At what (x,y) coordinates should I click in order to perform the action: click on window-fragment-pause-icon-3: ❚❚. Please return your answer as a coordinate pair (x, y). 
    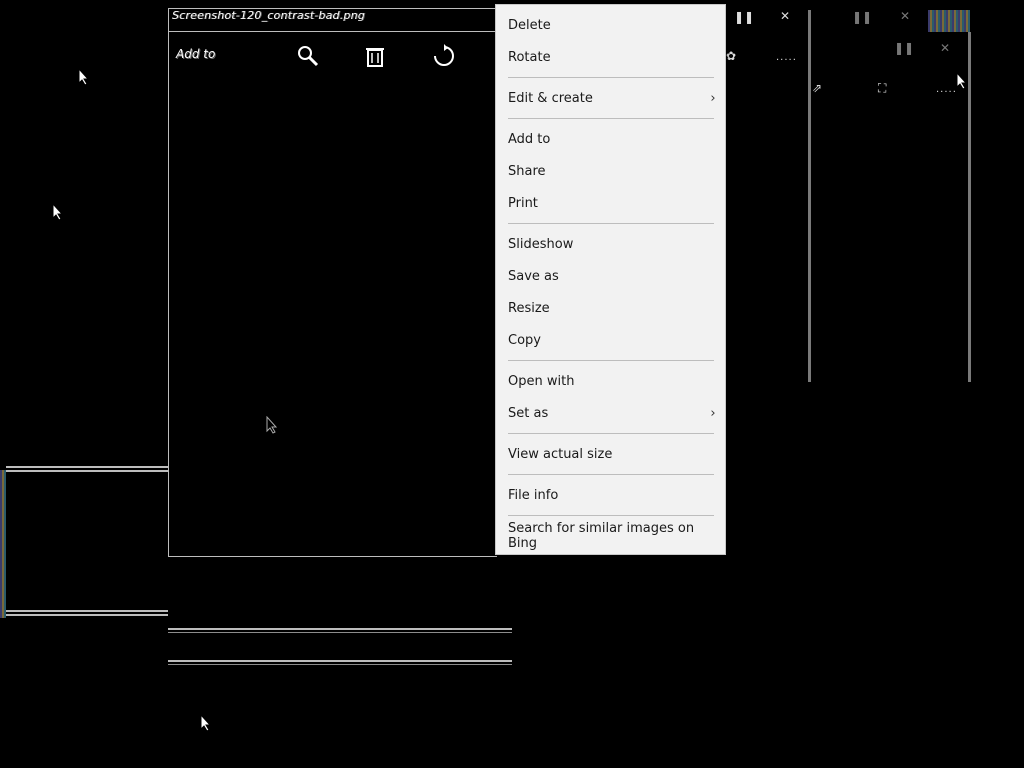
    Looking at the image, I should click on (904, 48).